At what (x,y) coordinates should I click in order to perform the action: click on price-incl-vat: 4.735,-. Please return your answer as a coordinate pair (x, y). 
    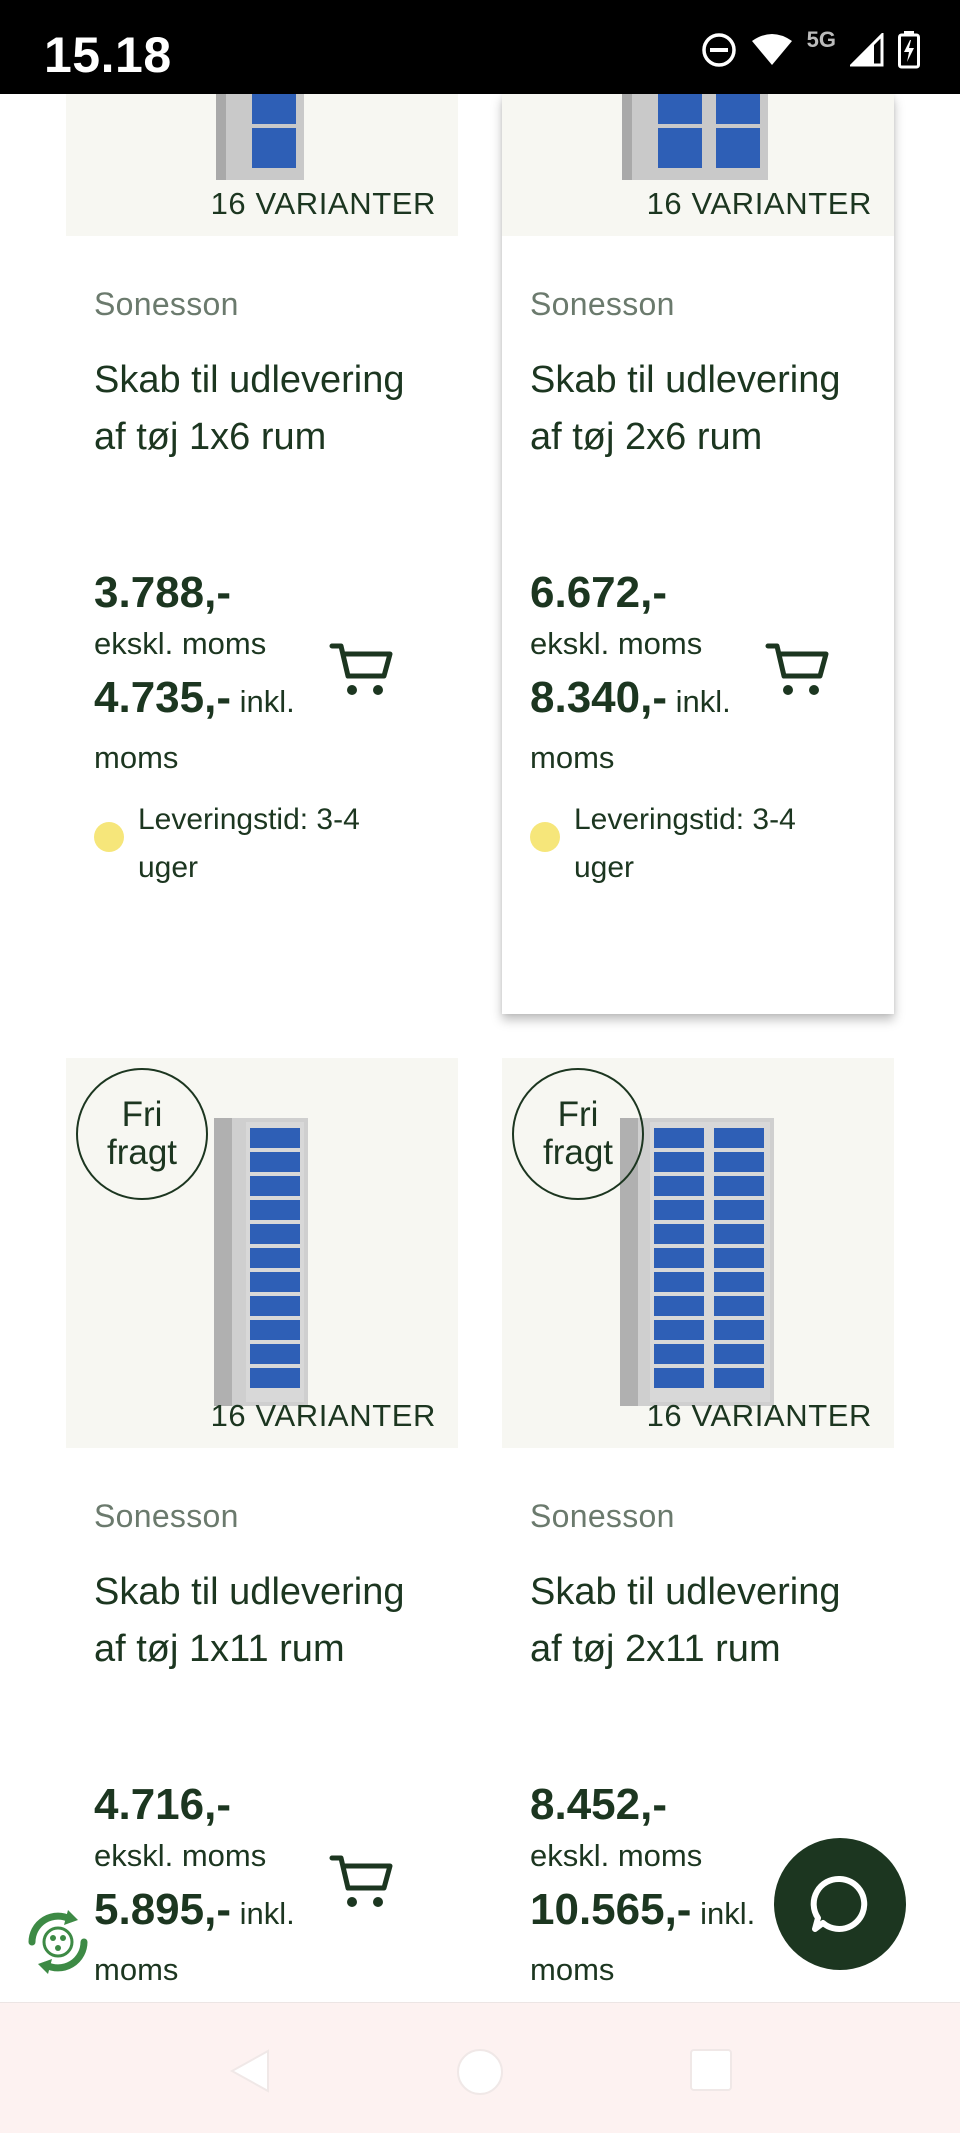
    Looking at the image, I should click on (162, 697).